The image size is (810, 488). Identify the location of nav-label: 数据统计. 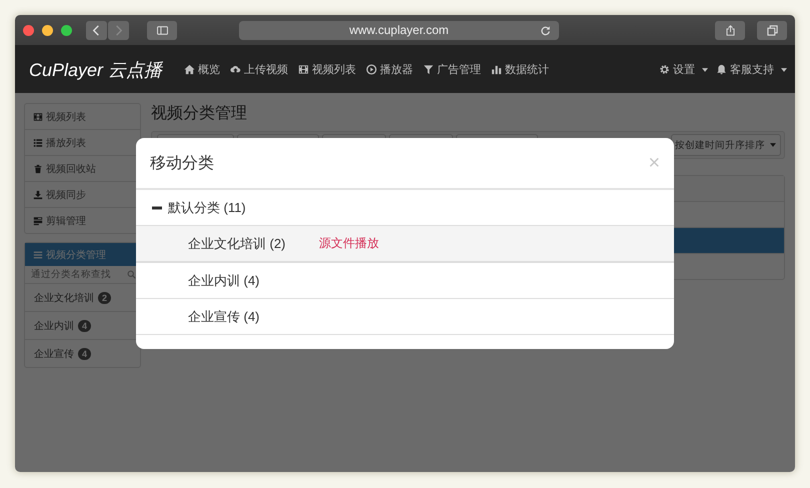
(527, 69).